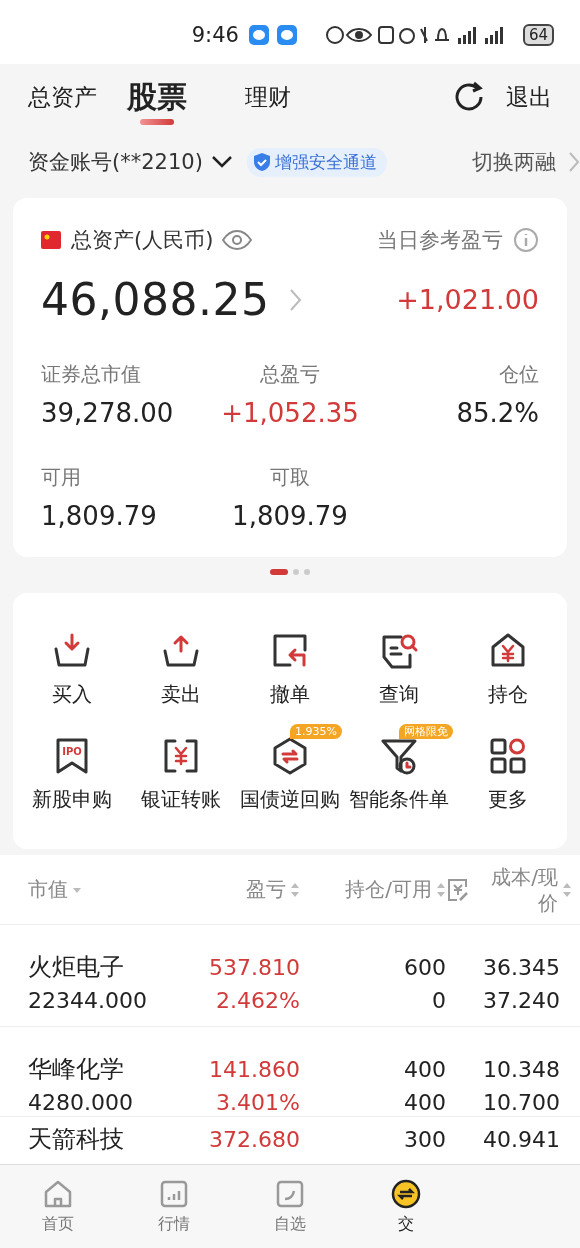 This screenshot has width=580, height=1248. What do you see at coordinates (290, 767) in the screenshot?
I see `menu-item: 1.935% 国债逆回购` at bounding box center [290, 767].